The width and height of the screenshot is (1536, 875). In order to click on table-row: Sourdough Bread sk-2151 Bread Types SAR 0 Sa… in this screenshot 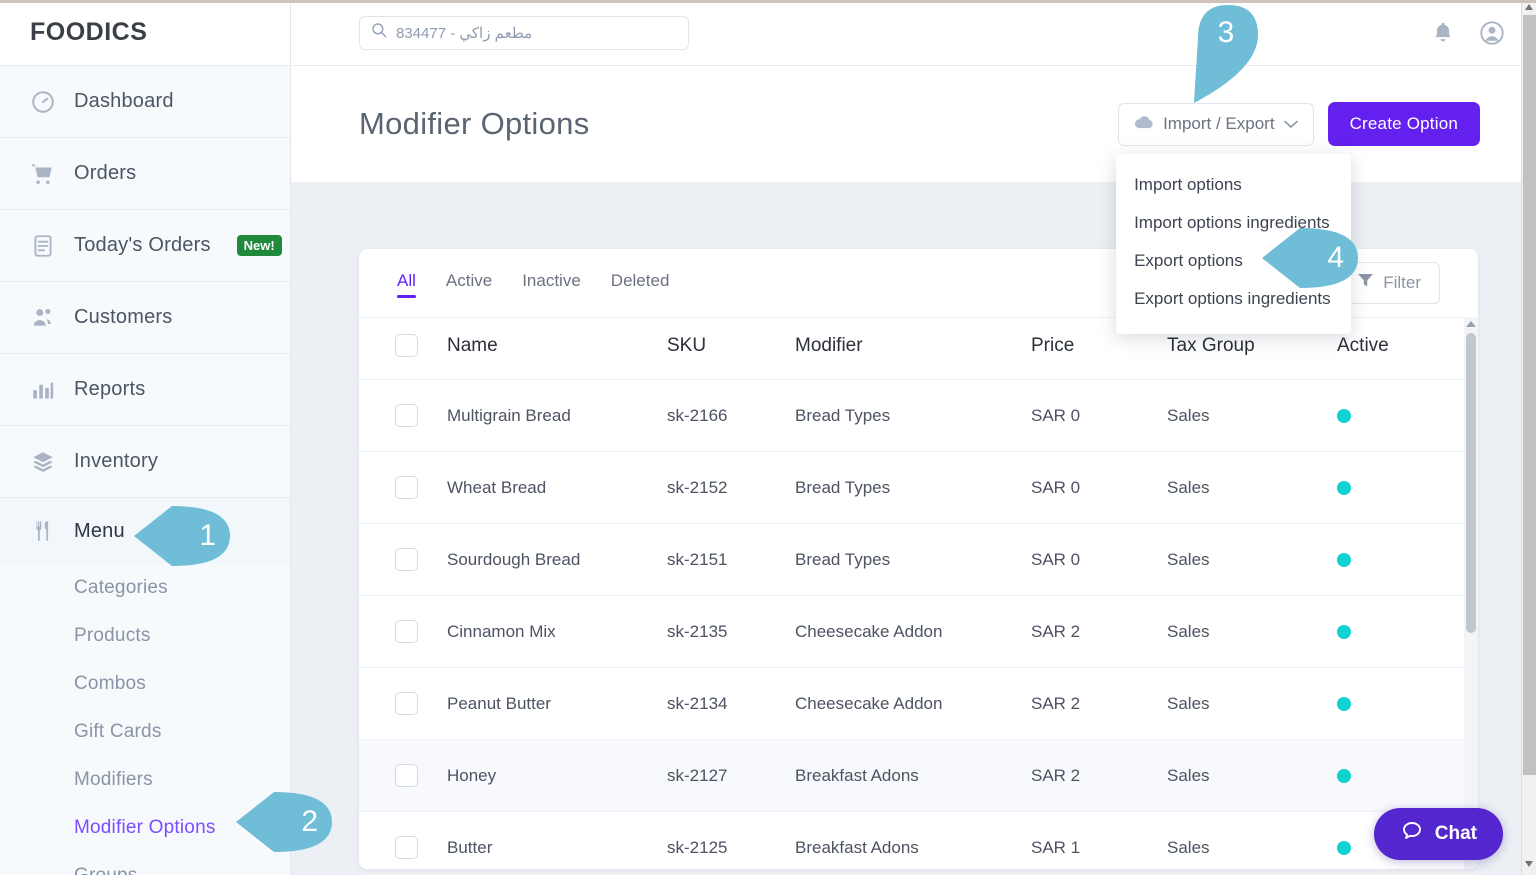, I will do `click(918, 559)`.